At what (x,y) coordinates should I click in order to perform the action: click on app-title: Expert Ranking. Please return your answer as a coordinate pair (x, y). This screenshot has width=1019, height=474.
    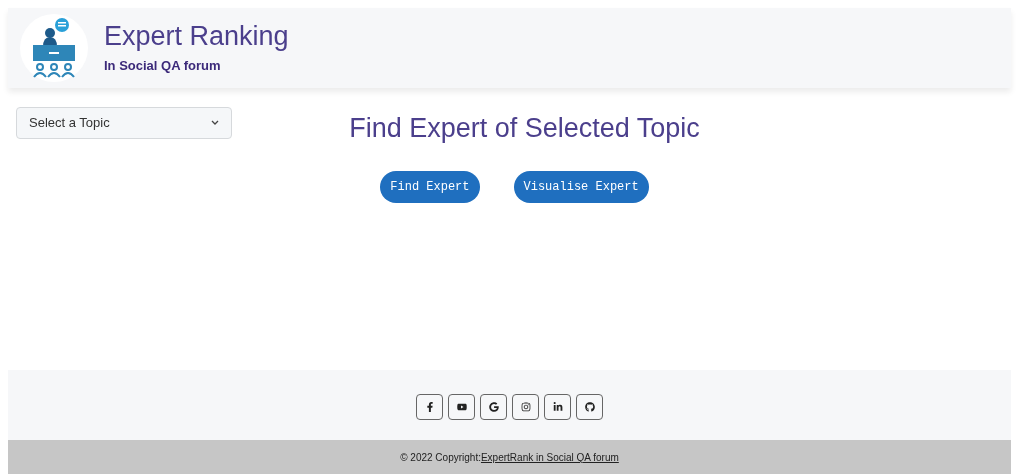
    Looking at the image, I should click on (196, 36).